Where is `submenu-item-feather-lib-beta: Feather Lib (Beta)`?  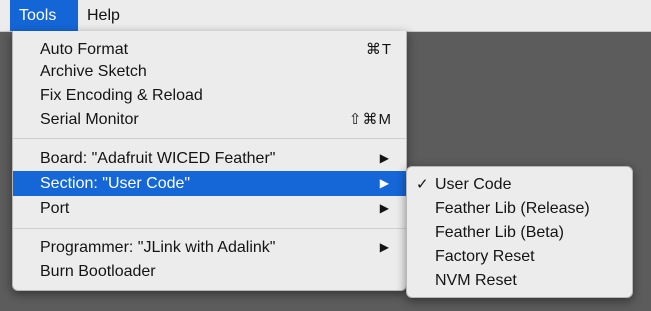 submenu-item-feather-lib-beta: Feather Lib (Beta) is located at coordinates (519, 232).